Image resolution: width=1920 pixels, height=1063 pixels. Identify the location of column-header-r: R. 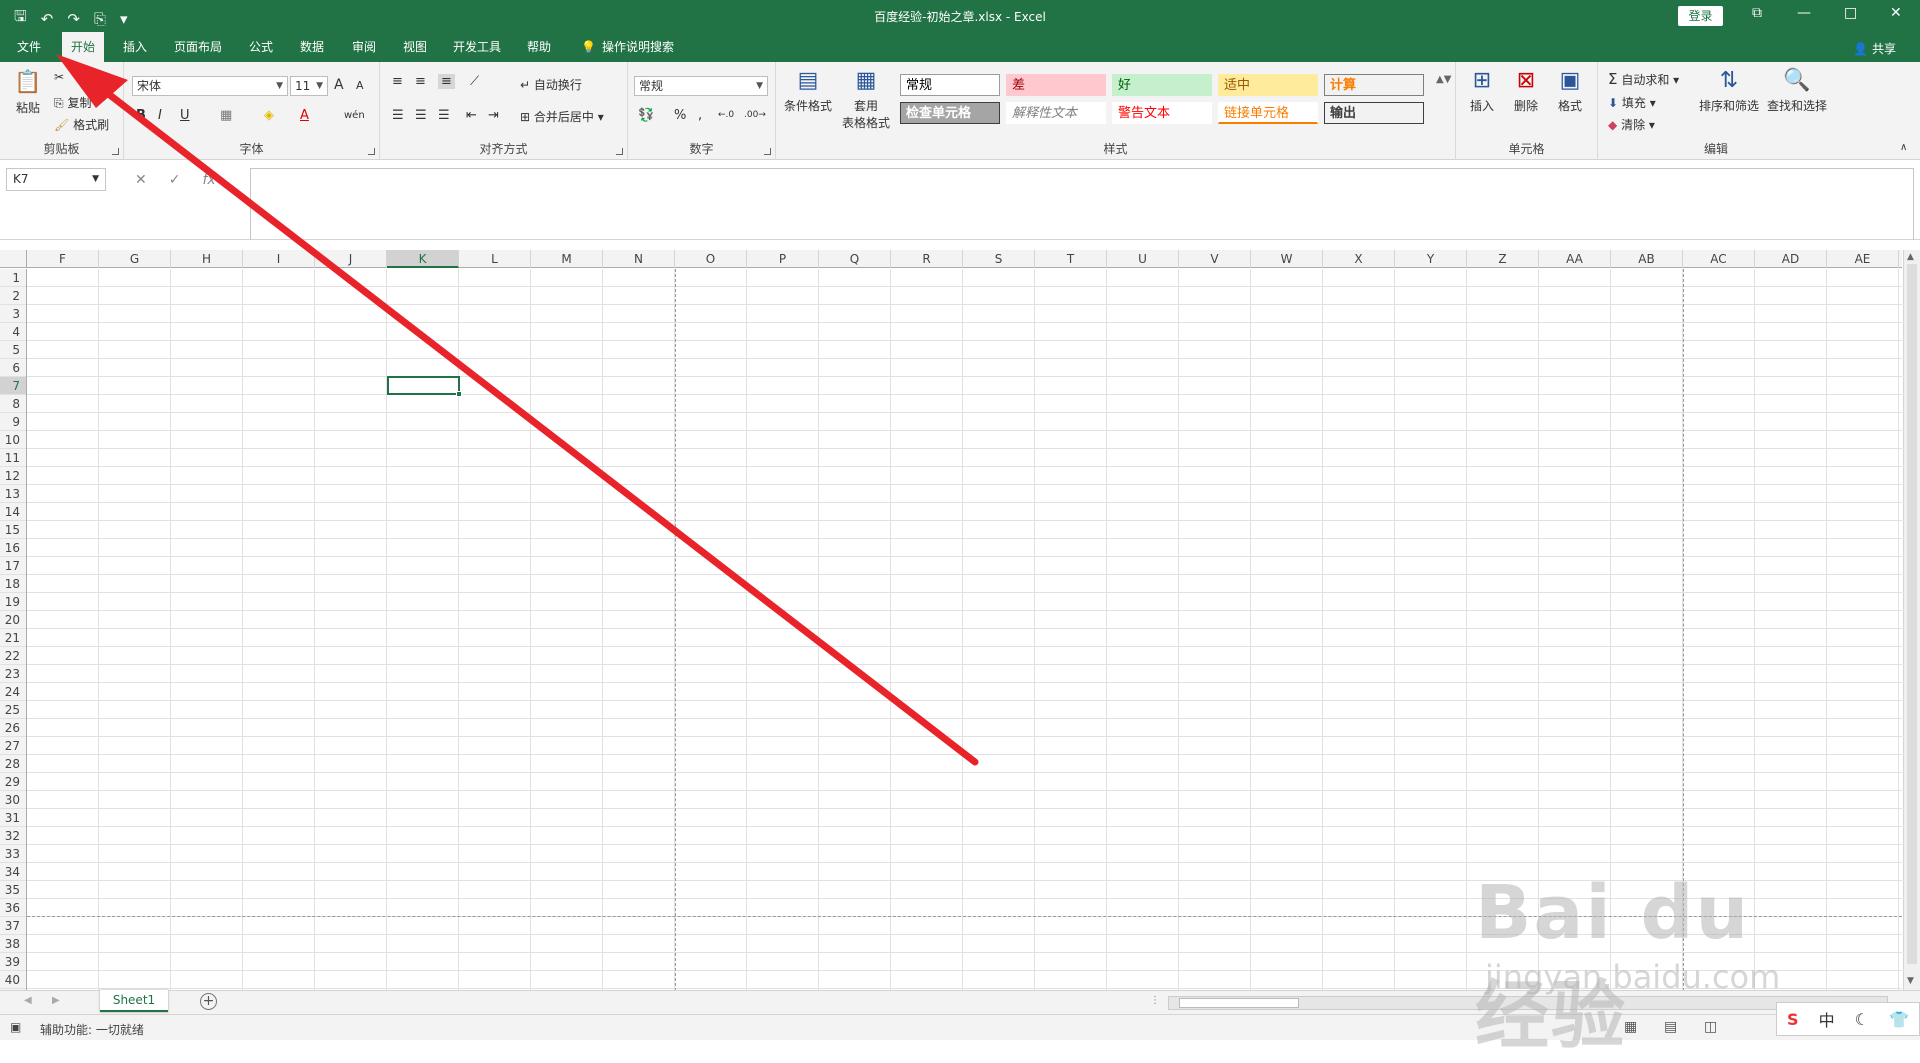
(927, 259).